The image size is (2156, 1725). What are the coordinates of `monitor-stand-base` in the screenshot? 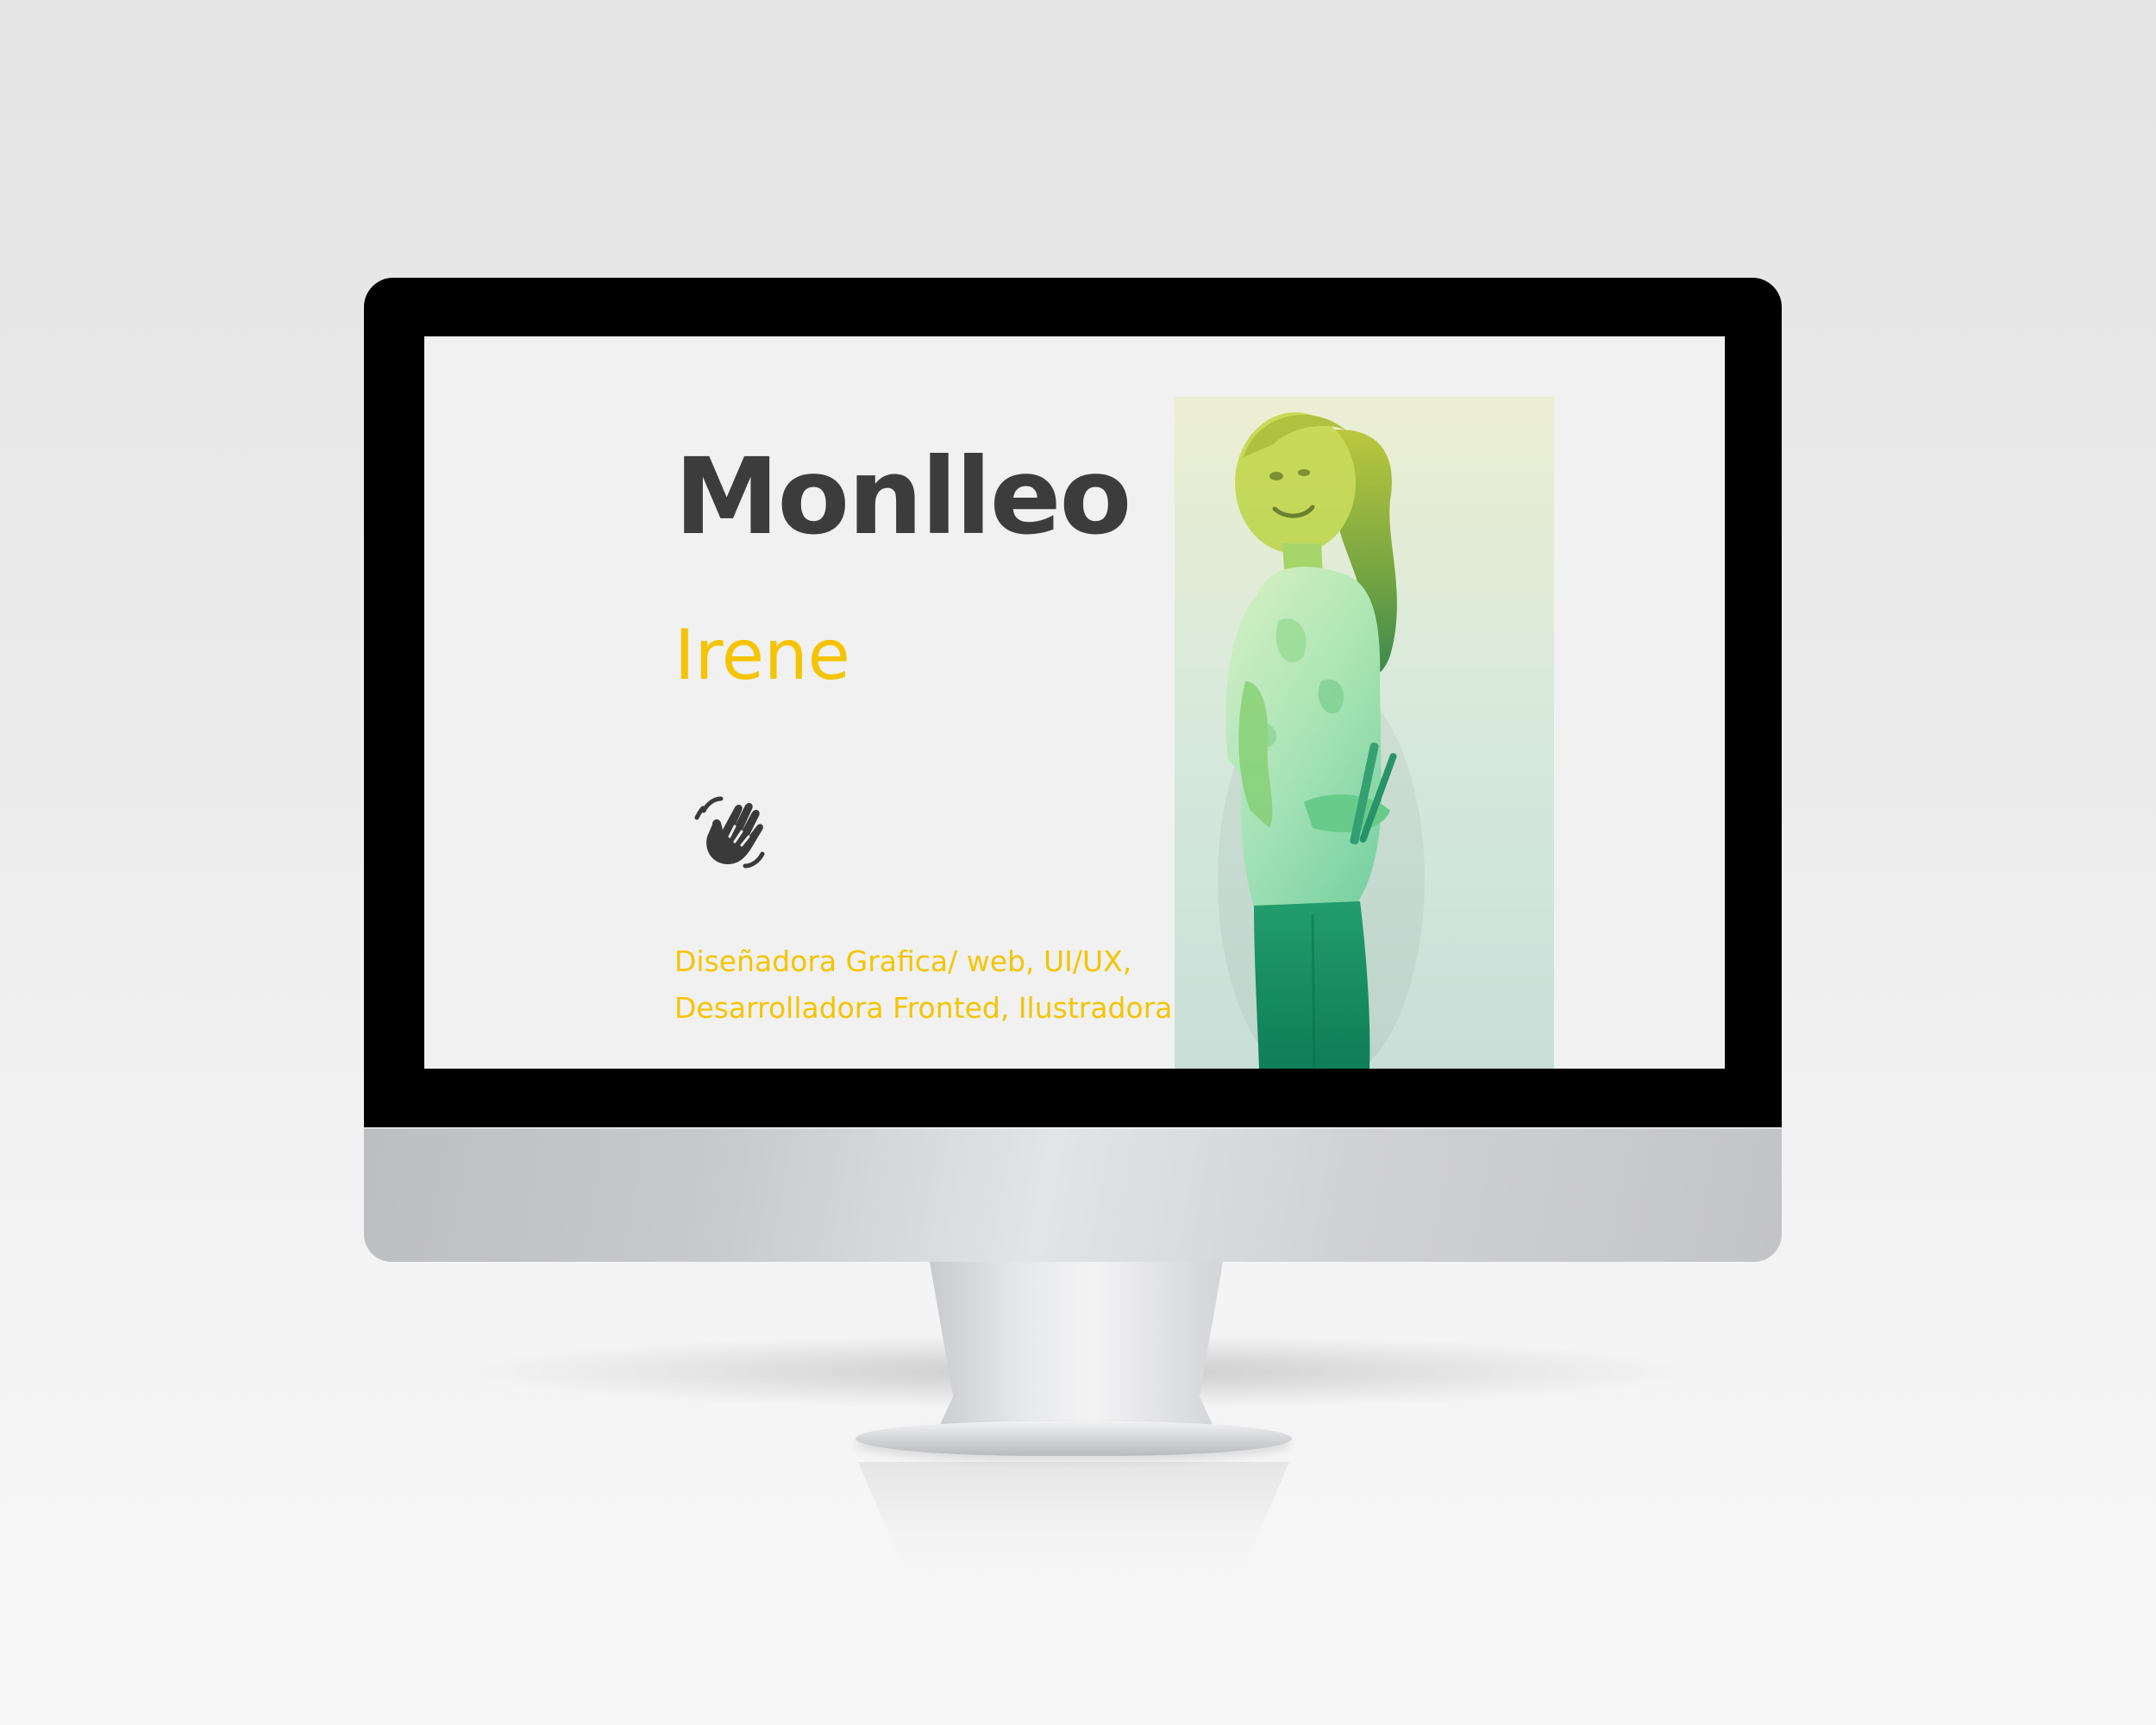 It's located at (1074, 1438).